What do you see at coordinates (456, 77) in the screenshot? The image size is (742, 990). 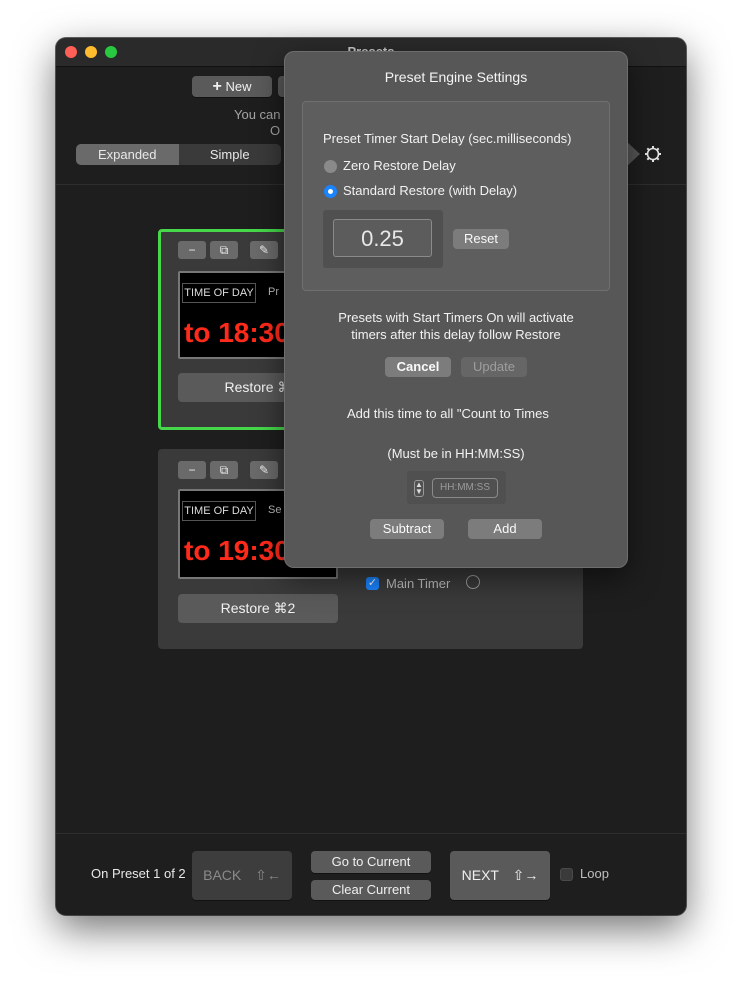 I see `popover-title: Preset Engine Settings` at bounding box center [456, 77].